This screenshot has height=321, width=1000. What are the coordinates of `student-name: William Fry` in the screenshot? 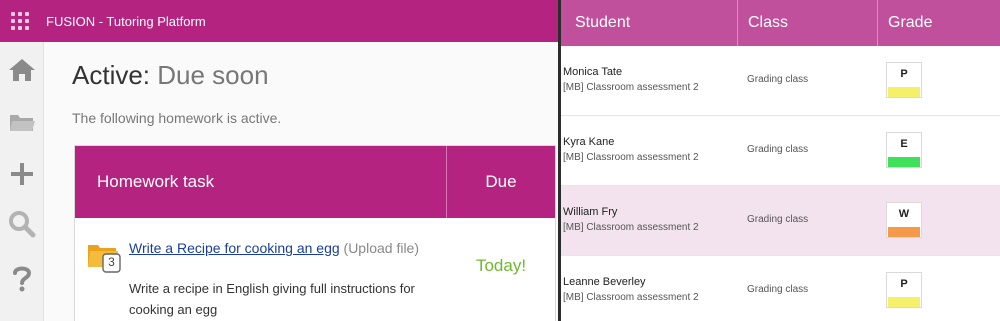 It's located at (590, 212).